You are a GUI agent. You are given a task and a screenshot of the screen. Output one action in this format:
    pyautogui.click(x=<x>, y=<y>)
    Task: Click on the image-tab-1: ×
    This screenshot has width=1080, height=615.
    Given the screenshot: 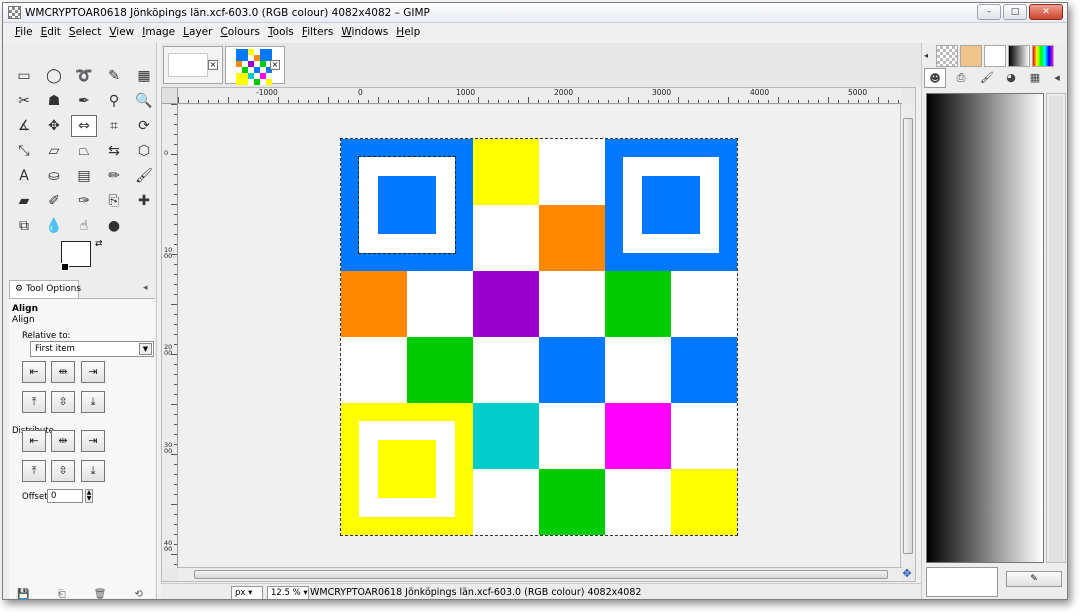 What is the action you would take?
    pyautogui.click(x=193, y=65)
    